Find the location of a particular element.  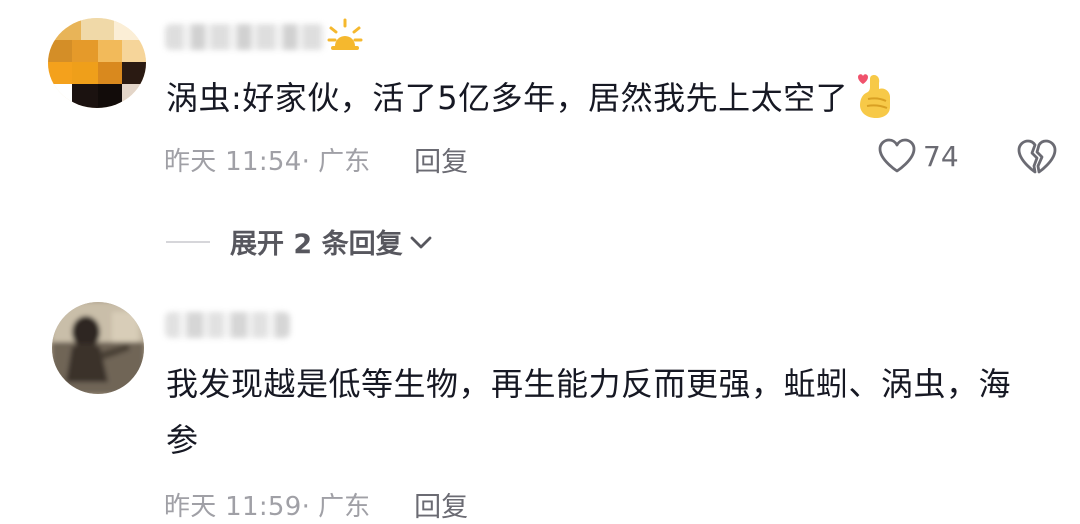

comment-time: 昨天 11:54 is located at coordinates (233, 162).